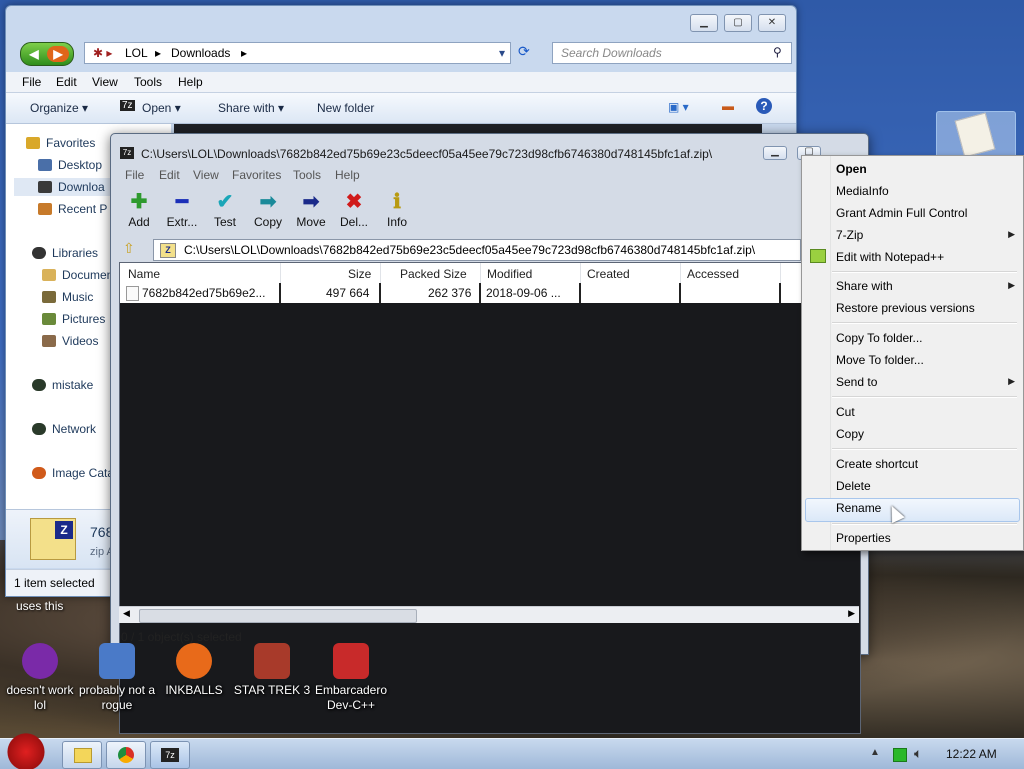 This screenshot has width=1024, height=769. I want to click on 7zip-menu-tools: Tools, so click(307, 175).